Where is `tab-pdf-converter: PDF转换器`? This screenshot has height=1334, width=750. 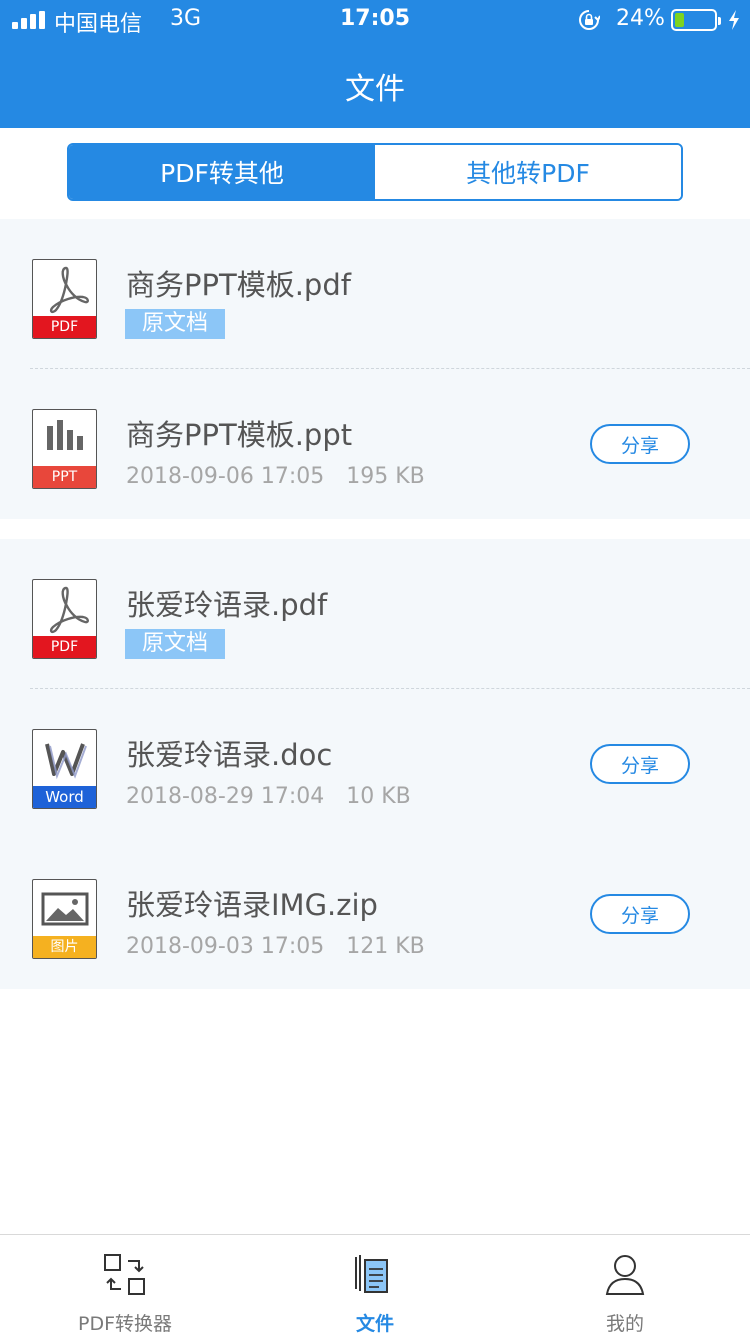 tab-pdf-converter: PDF转换器 is located at coordinates (125, 1284).